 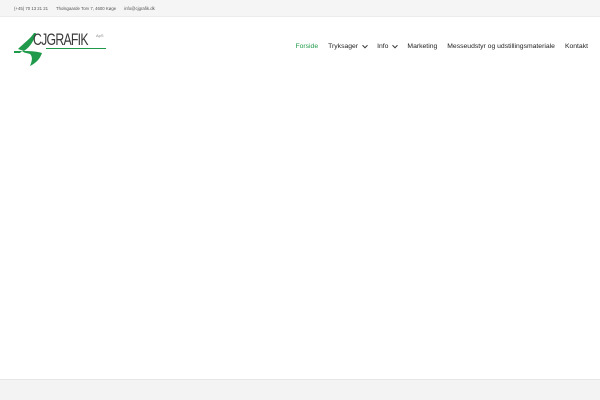 I want to click on nav-item-tryksager: Tryksager, so click(x=348, y=46).